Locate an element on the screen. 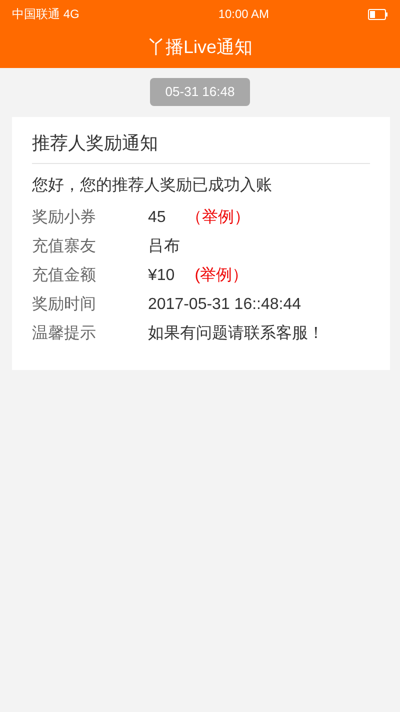  field-label: 充值金额 is located at coordinates (64, 276).